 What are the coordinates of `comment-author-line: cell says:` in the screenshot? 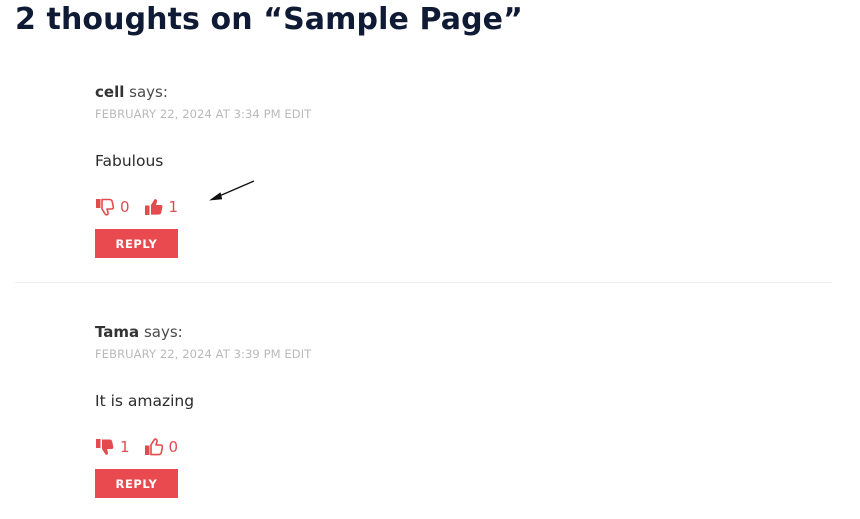 It's located at (465, 92).